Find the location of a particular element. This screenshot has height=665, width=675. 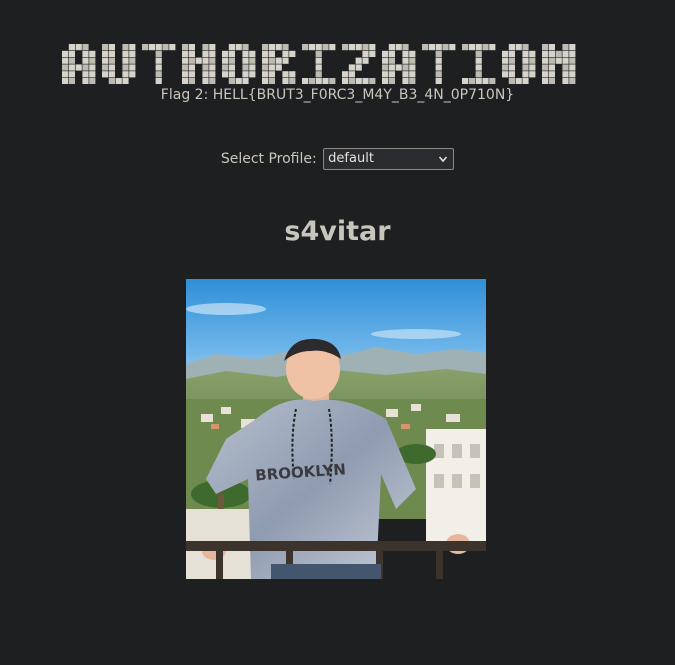

title-logo is located at coordinates (336, 64).